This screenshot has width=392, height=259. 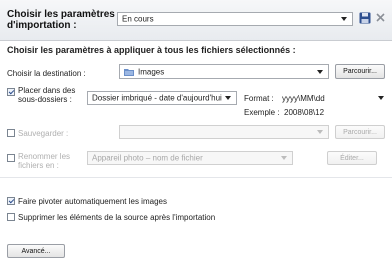 What do you see at coordinates (46, 73) in the screenshot?
I see `destination-label: Choisir la destination :` at bounding box center [46, 73].